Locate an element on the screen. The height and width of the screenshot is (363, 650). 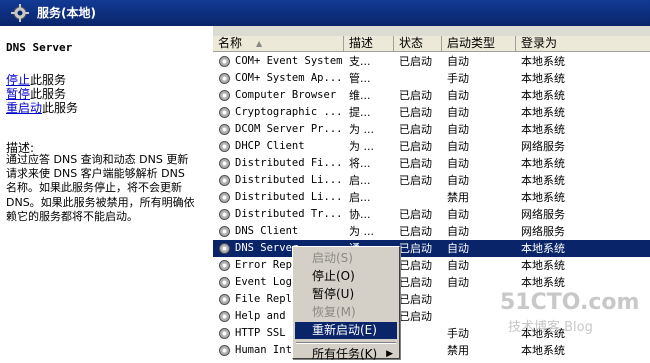
watermark-logo: 51CTO.com is located at coordinates (570, 302).